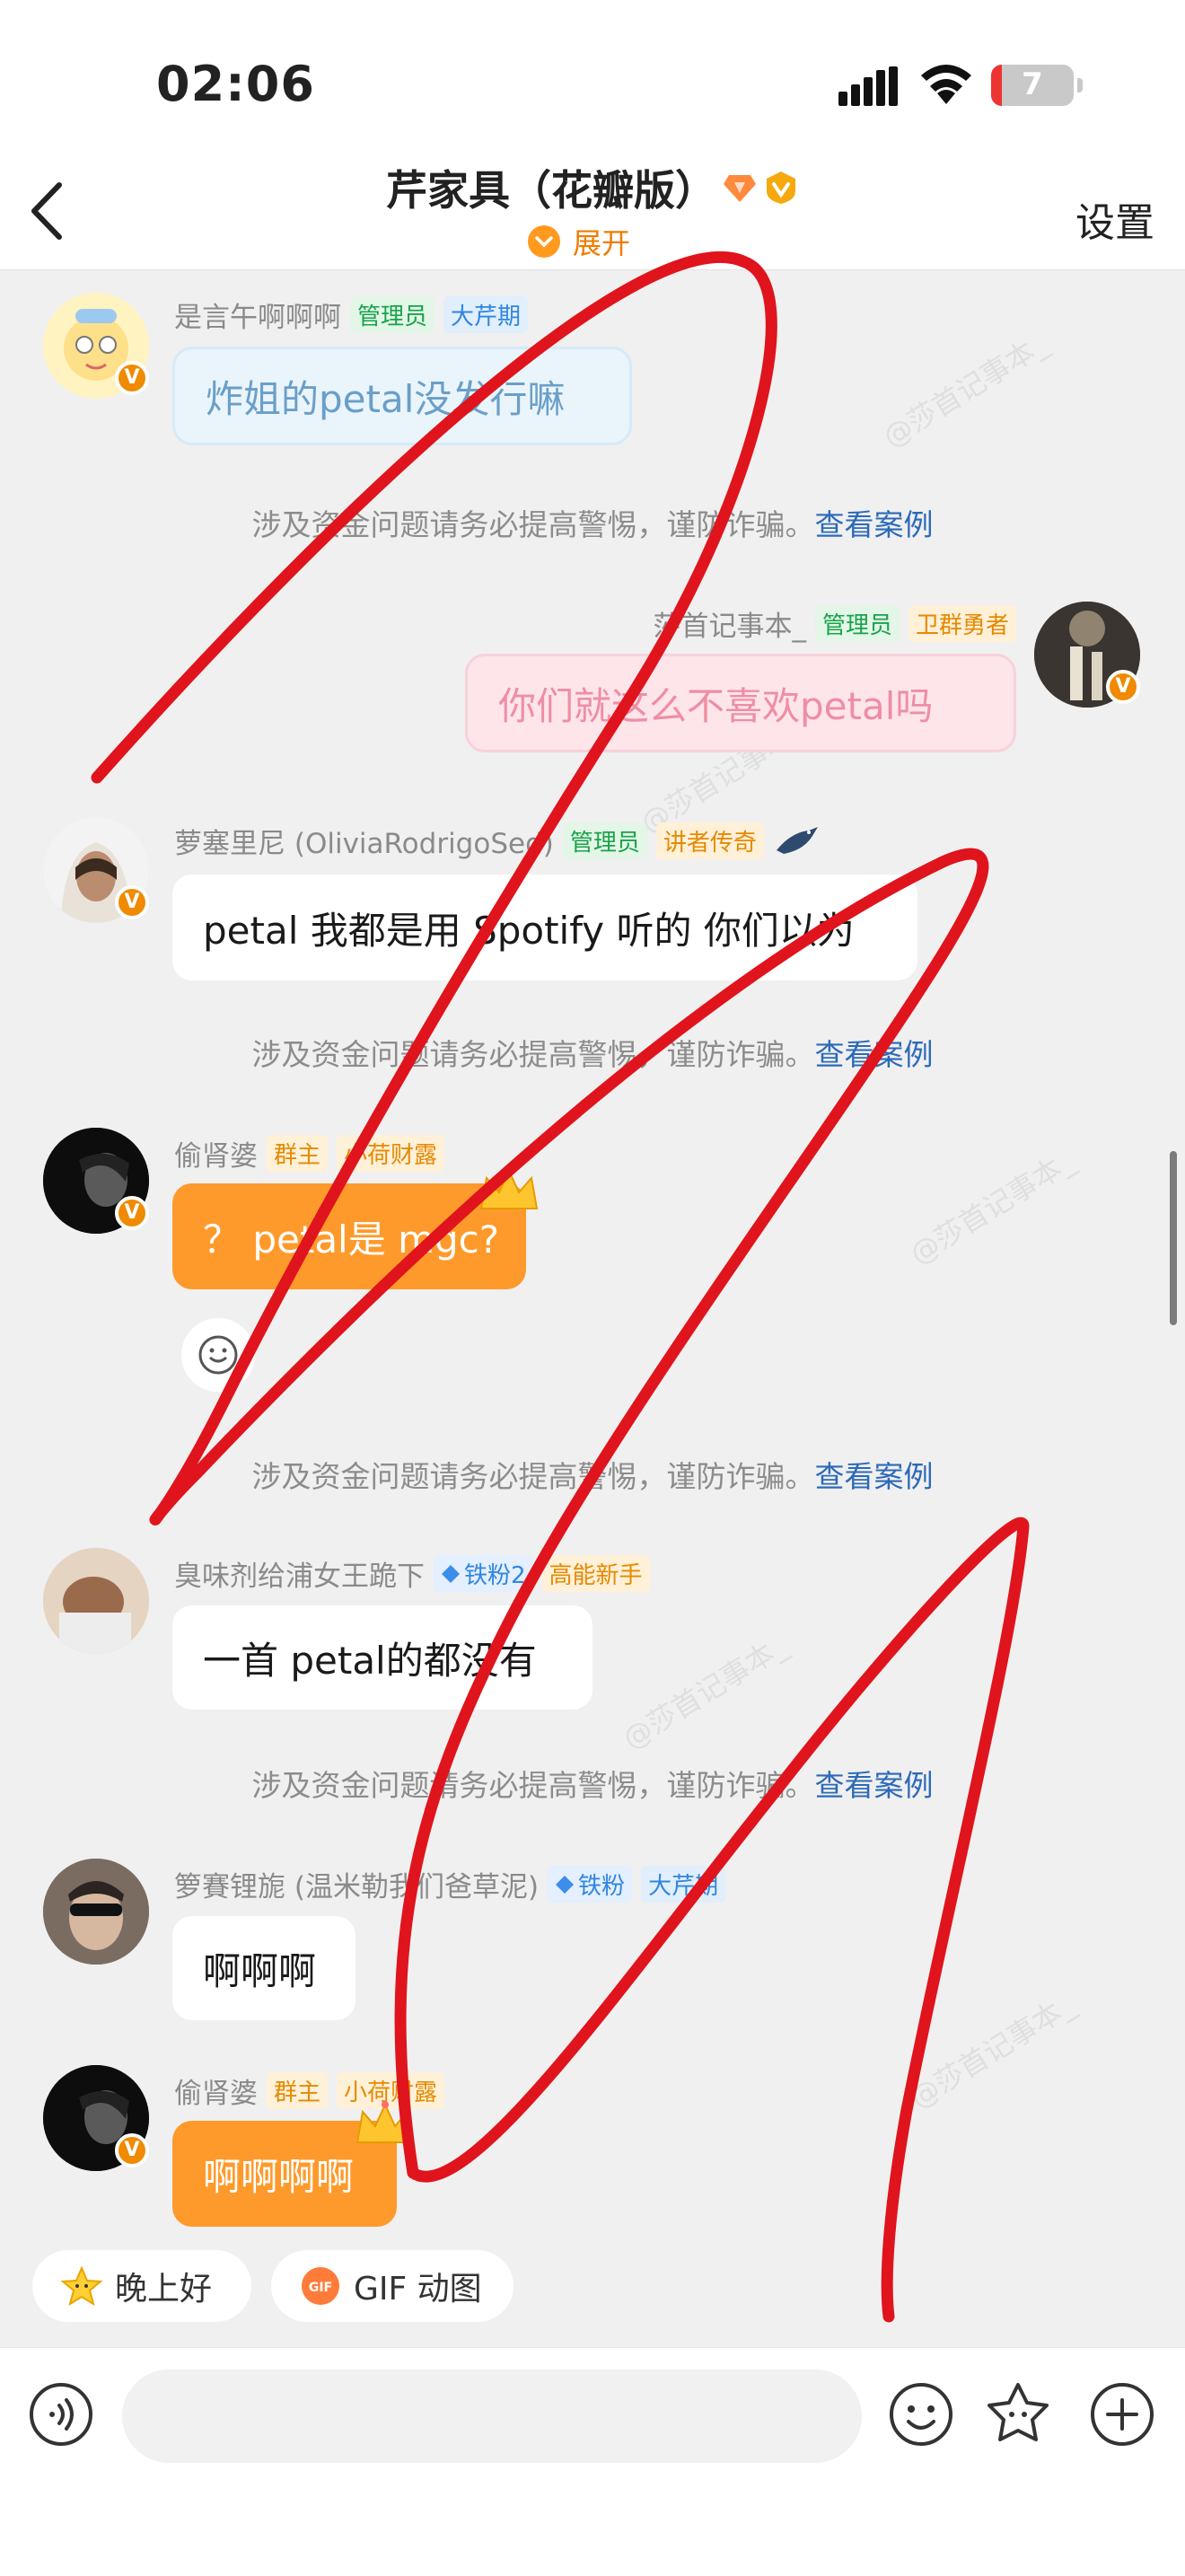  What do you see at coordinates (1018, 2414) in the screenshot?
I see `sticker-icon` at bounding box center [1018, 2414].